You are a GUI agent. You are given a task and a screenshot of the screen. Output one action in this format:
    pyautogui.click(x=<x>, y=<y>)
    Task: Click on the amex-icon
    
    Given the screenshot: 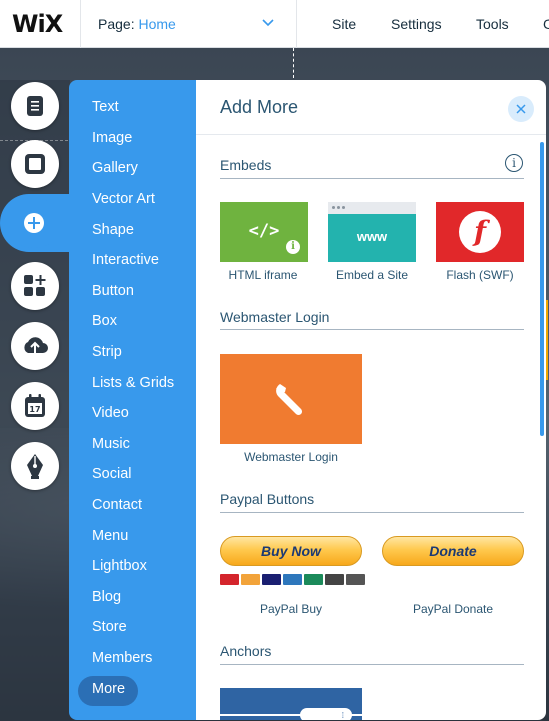 What is the action you would take?
    pyautogui.click(x=292, y=579)
    